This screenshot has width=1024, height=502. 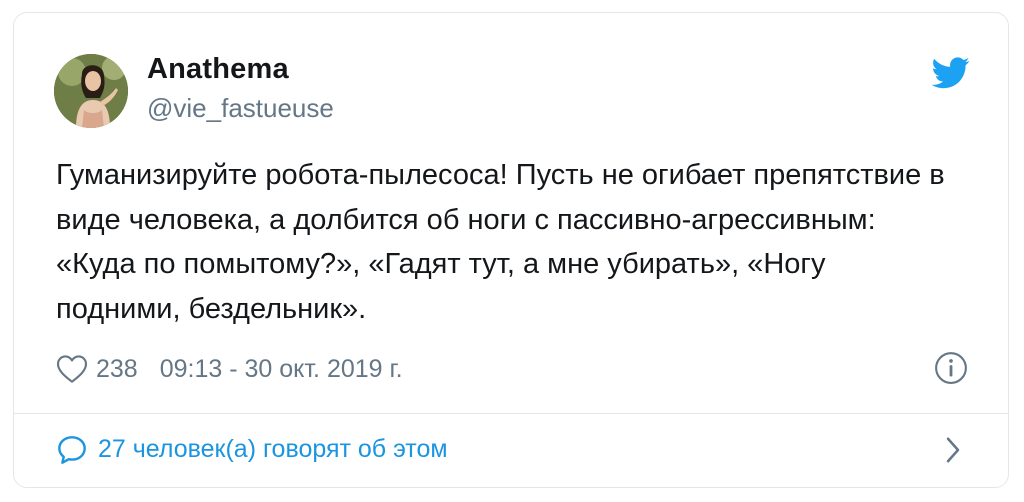 What do you see at coordinates (72, 369) in the screenshot?
I see `heart-icon` at bounding box center [72, 369].